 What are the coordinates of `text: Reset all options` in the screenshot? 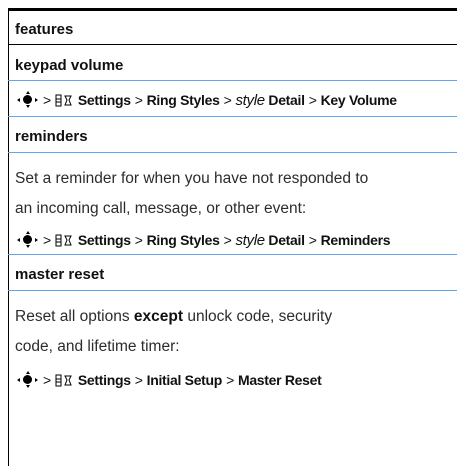 It's located at (74, 316).